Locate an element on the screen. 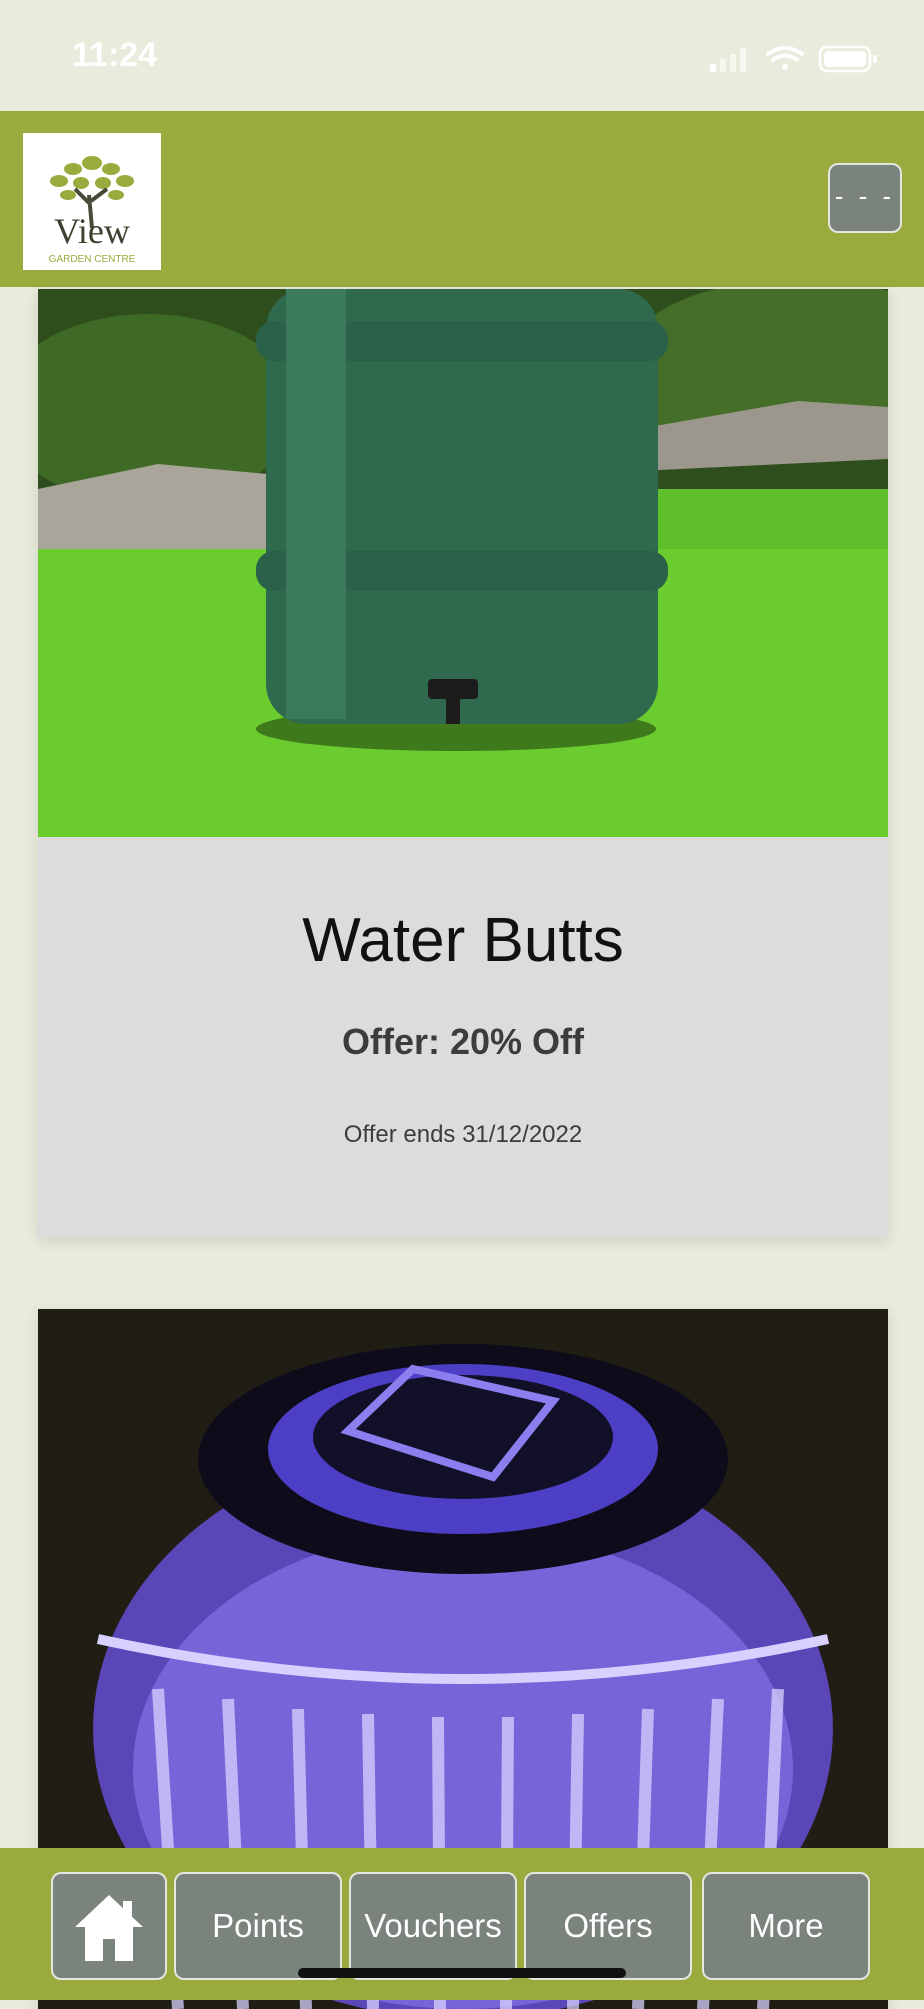 The height and width of the screenshot is (2009, 924). home-indicator is located at coordinates (462, 1973).